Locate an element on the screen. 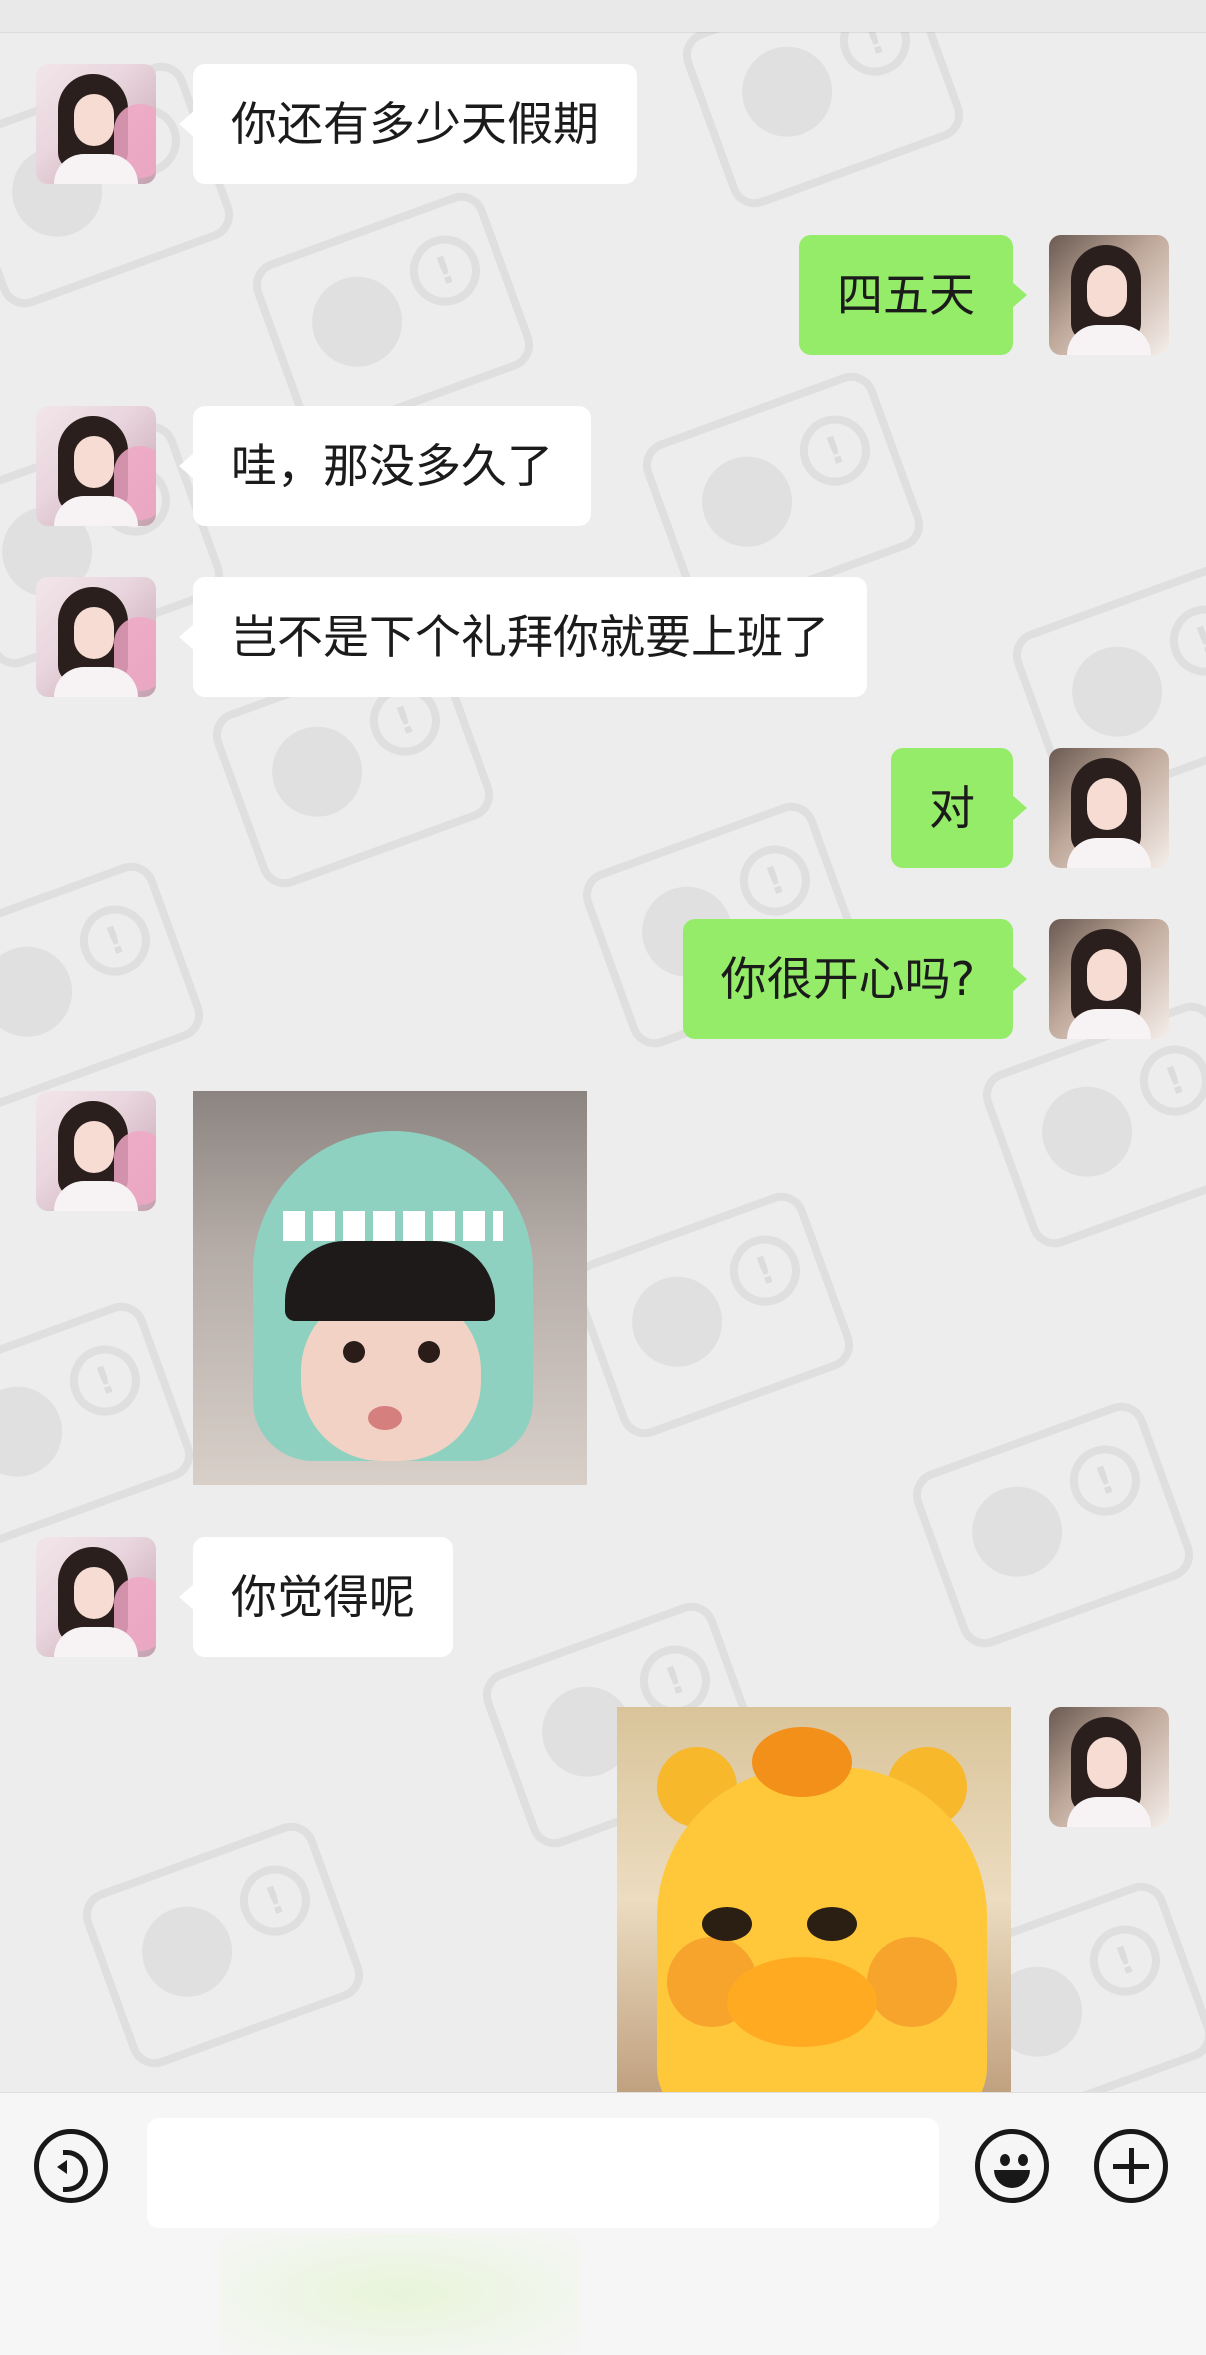  voice-icon is located at coordinates (71, 2166).